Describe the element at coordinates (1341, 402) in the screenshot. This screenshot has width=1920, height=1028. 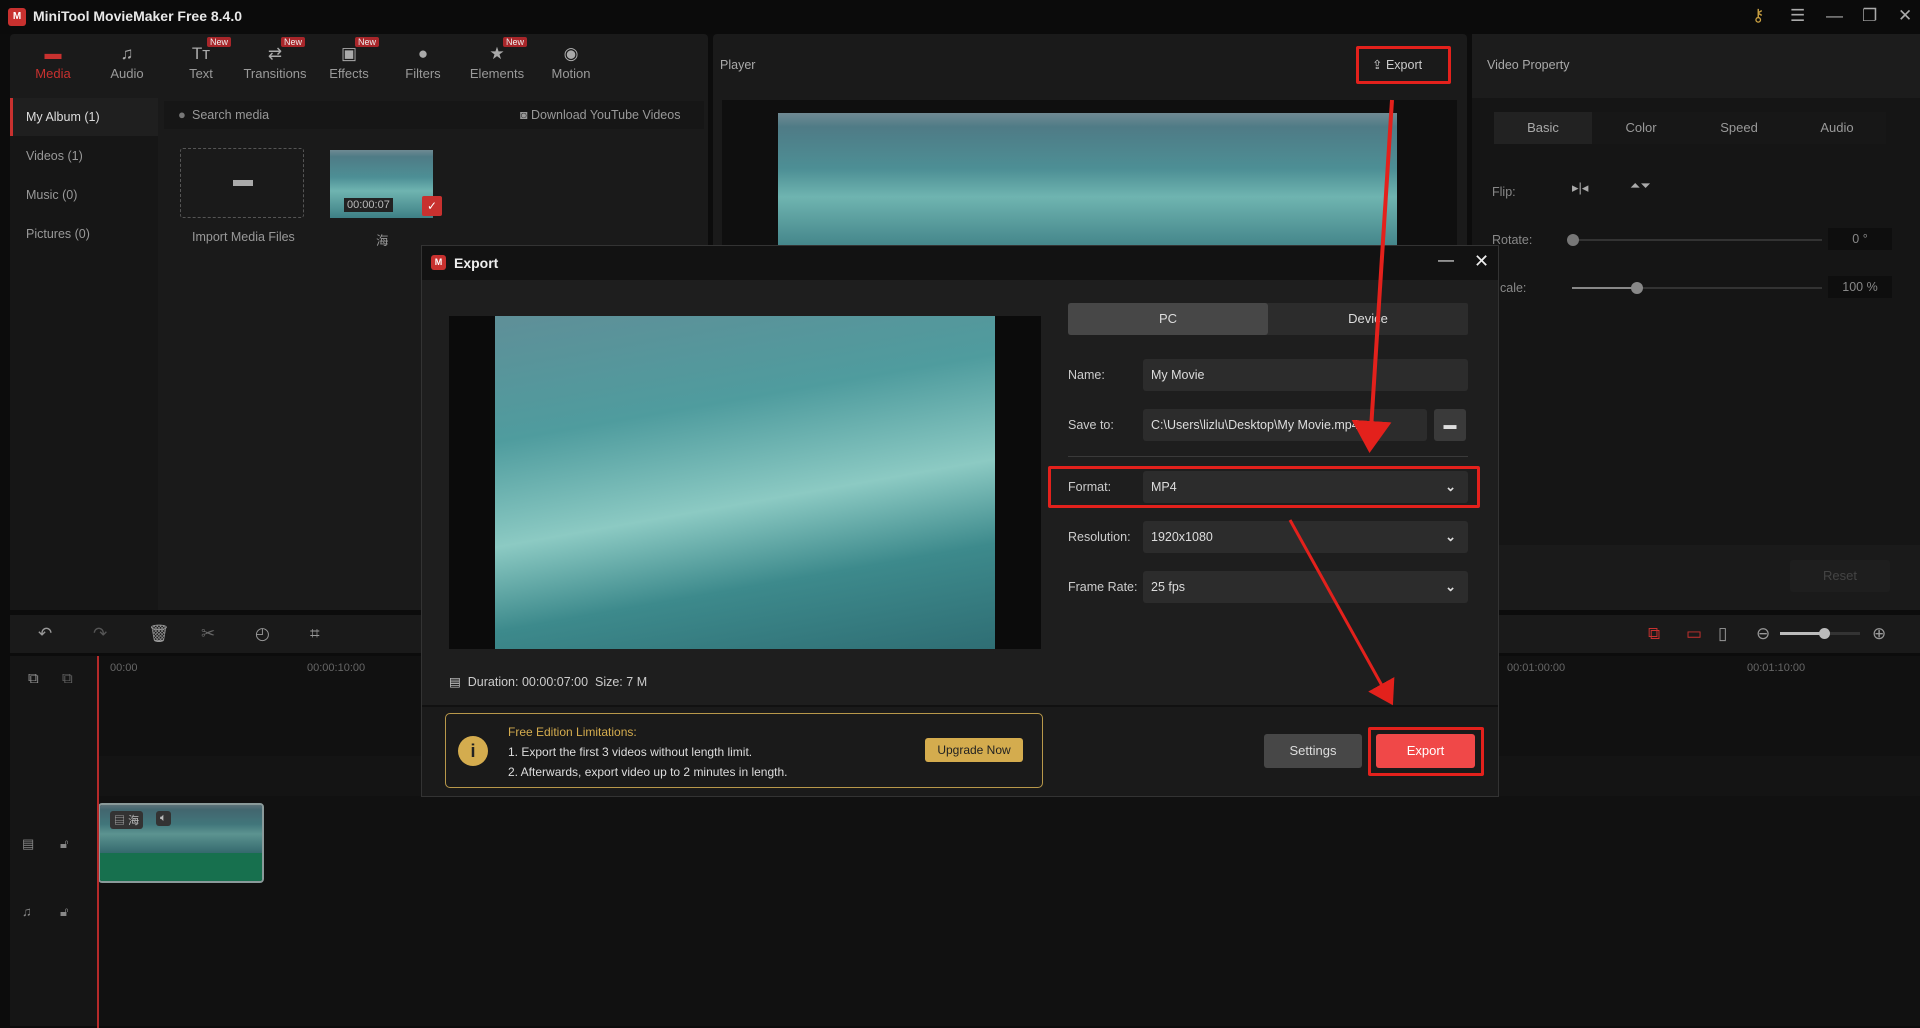
I see `annotation-arrows` at that location.